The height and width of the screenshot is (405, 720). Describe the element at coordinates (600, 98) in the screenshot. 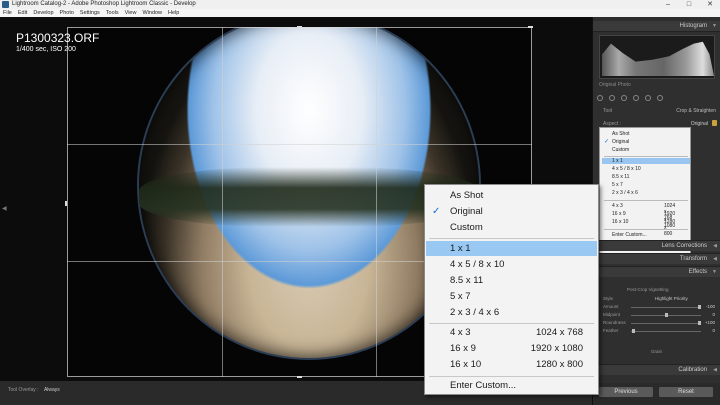

I see `crop-tool-icon` at that location.